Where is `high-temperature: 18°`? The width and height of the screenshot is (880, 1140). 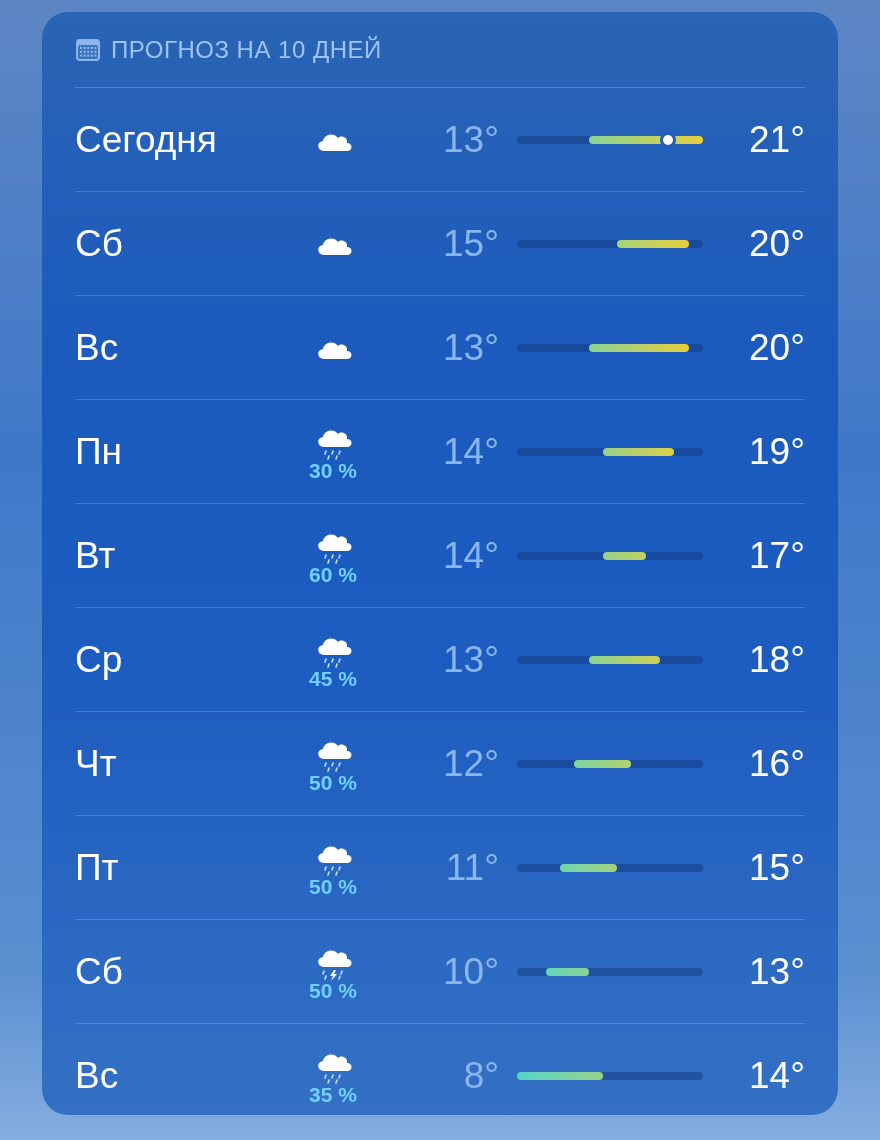 high-temperature: 18° is located at coordinates (777, 659).